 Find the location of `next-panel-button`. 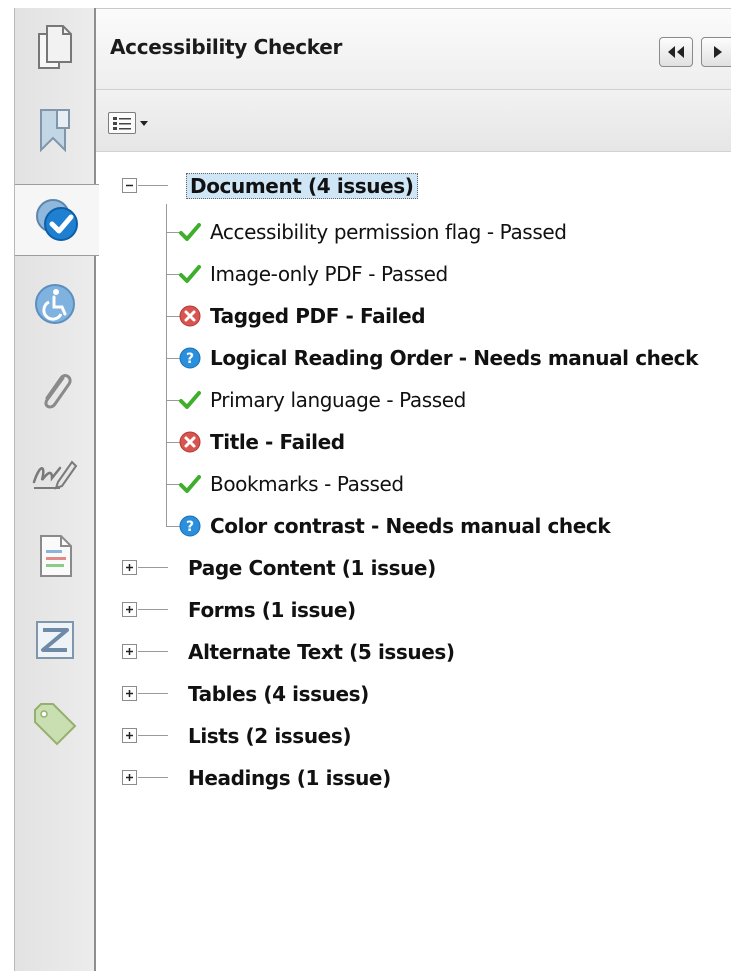

next-panel-button is located at coordinates (716, 52).